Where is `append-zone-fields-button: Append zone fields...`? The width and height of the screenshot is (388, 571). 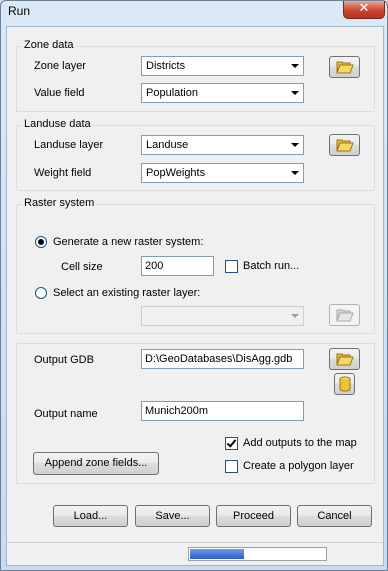
append-zone-fields-button: Append zone fields... is located at coordinates (96, 463).